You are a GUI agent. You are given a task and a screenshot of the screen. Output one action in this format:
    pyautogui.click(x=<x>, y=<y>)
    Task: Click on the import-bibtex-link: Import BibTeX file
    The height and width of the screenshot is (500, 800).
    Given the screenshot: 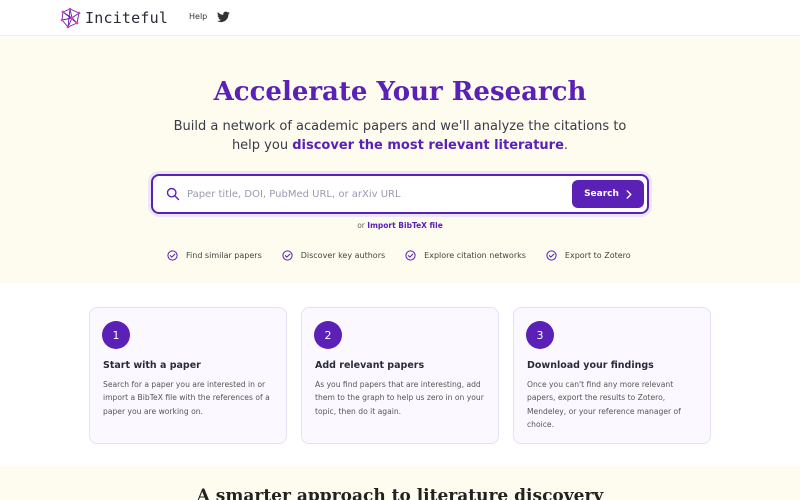 What is the action you would take?
    pyautogui.click(x=405, y=225)
    